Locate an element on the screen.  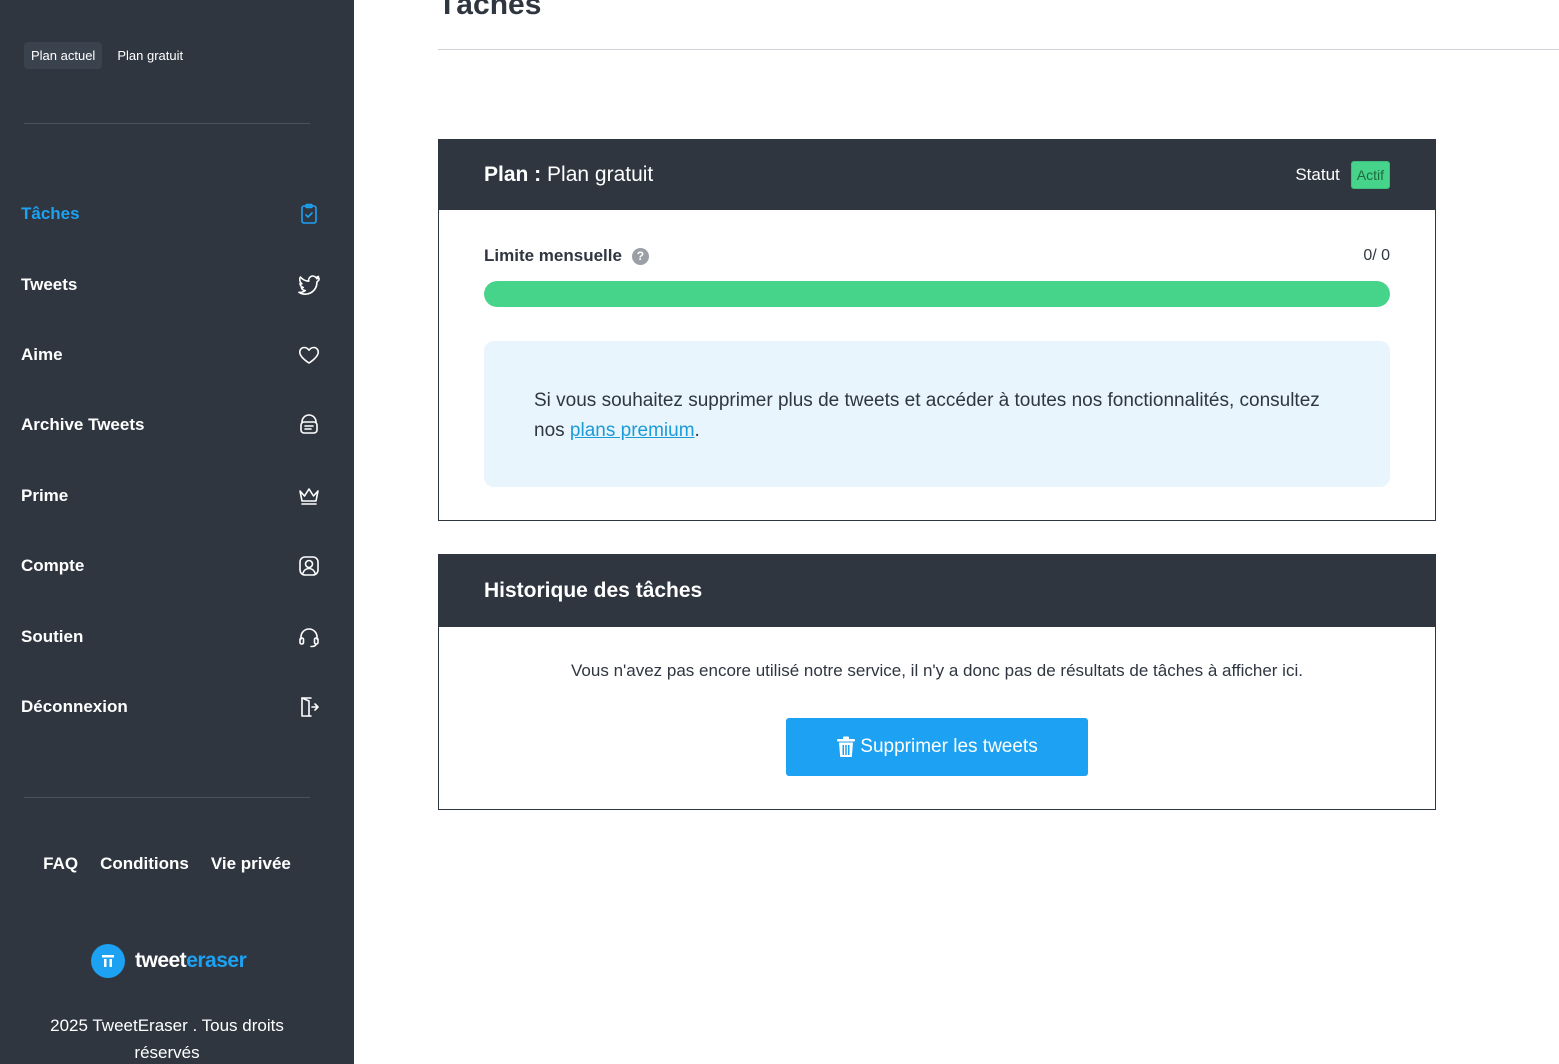
plan-prefix: Plan : is located at coordinates (513, 174).